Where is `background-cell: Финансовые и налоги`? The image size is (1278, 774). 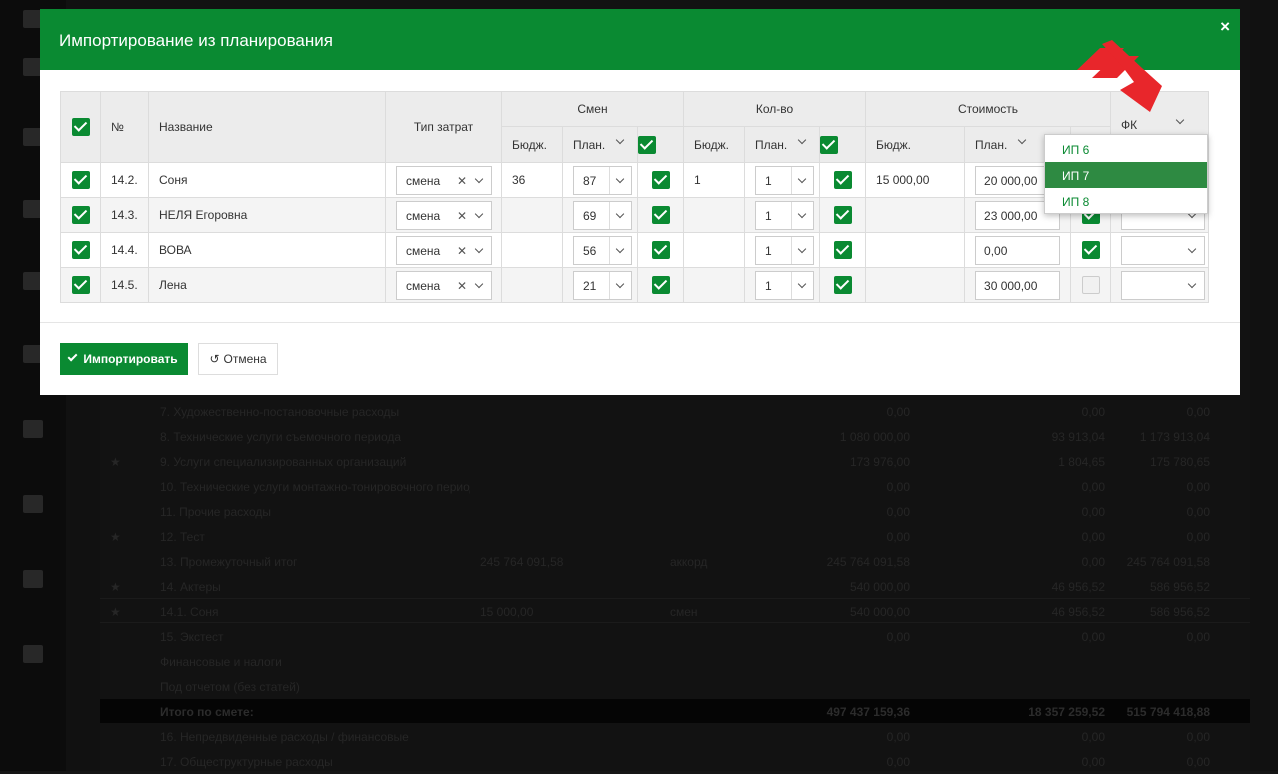 background-cell: Финансовые и налоги is located at coordinates (221, 662).